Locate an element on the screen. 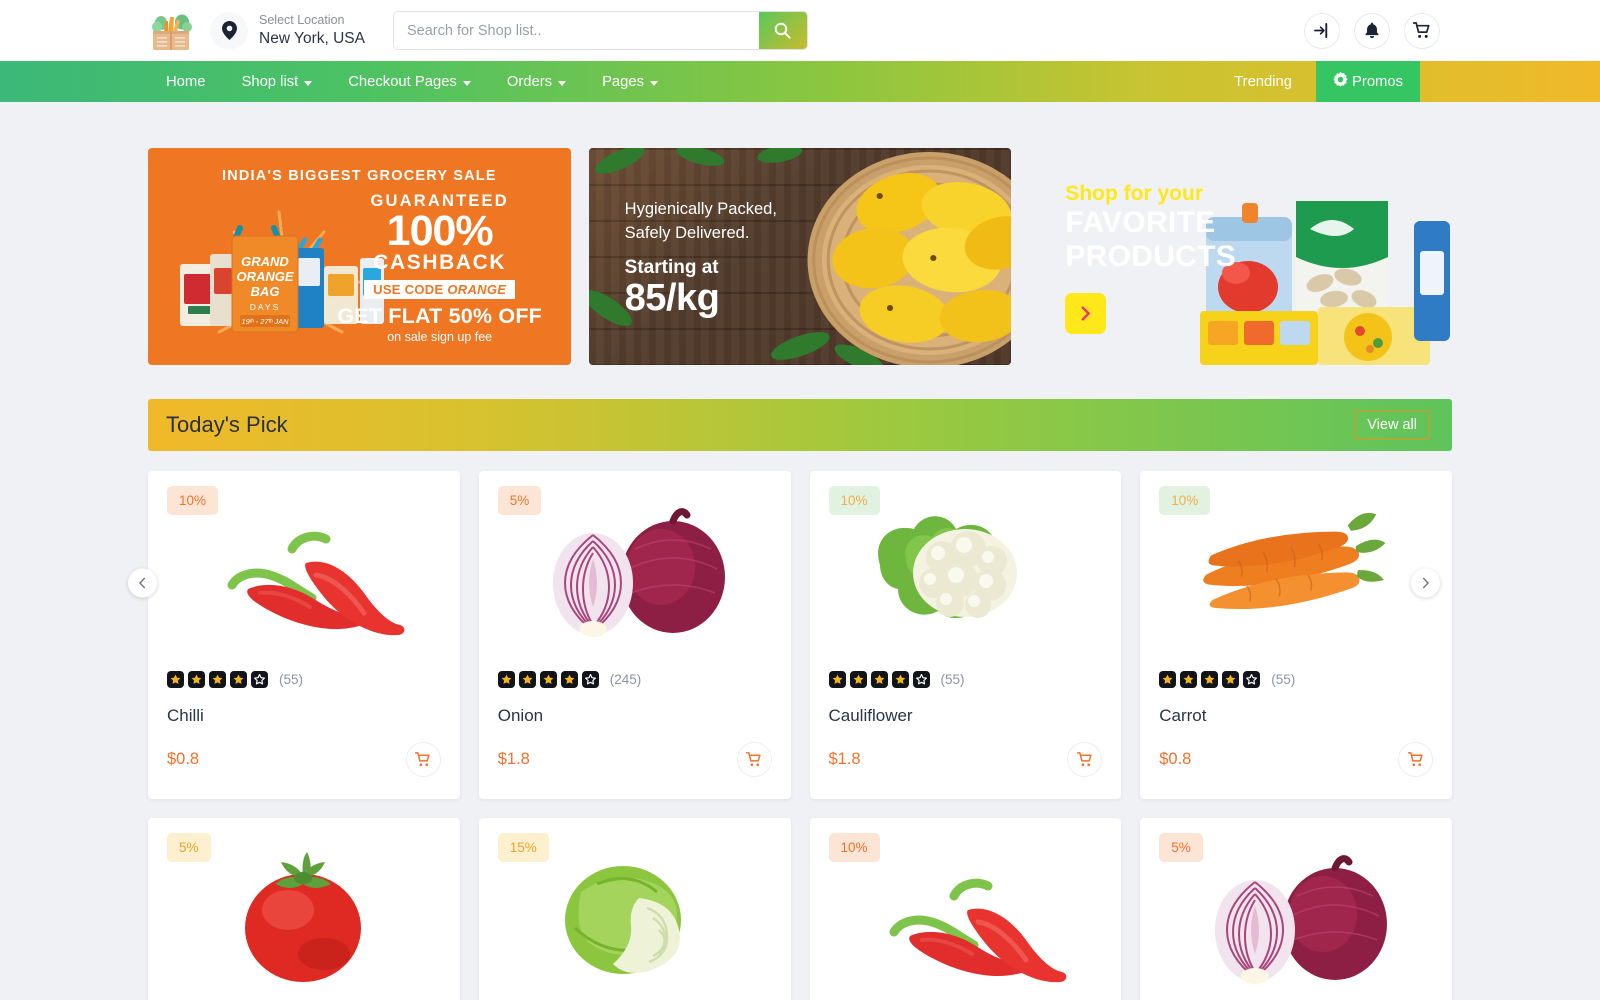 The width and height of the screenshot is (1600, 1000). todays-pick-section-header: Today's Pick View all is located at coordinates (800, 425).